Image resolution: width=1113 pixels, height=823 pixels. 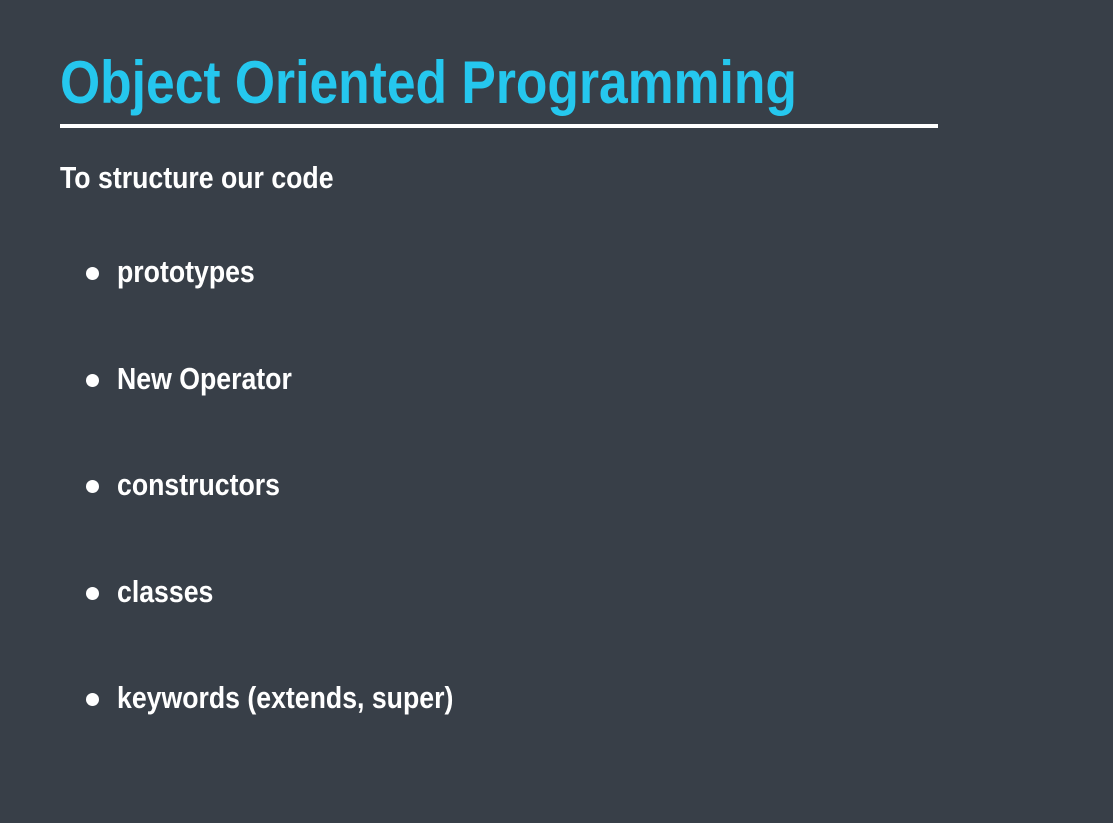 What do you see at coordinates (297, 731) in the screenshot?
I see `list-item: keywords (extends, super)` at bounding box center [297, 731].